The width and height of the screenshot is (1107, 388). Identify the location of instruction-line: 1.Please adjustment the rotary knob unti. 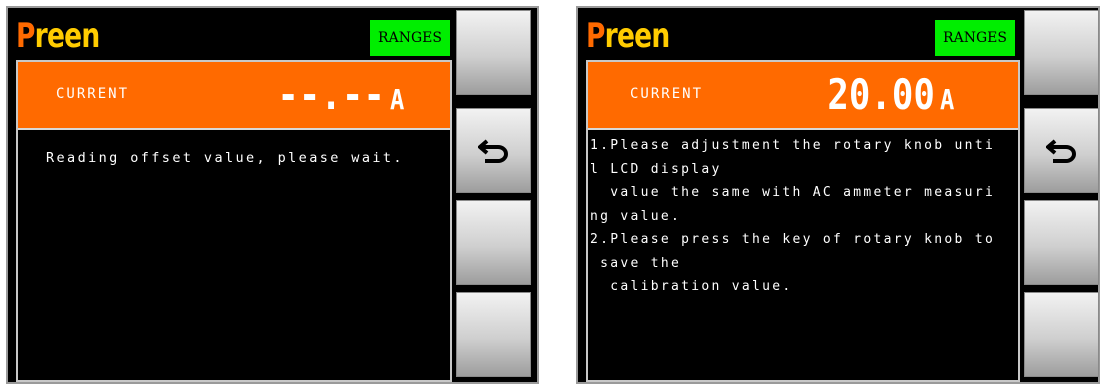
(793, 145).